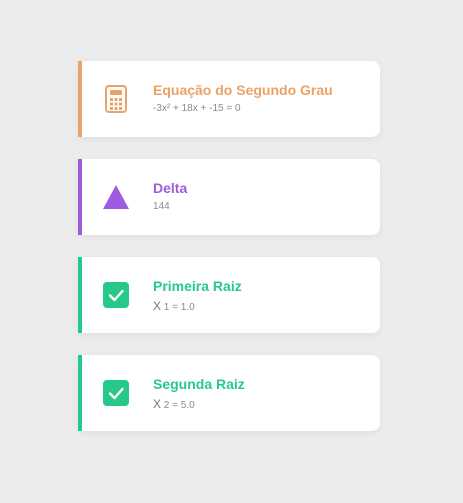  I want to click on delta-value: 144, so click(161, 206).